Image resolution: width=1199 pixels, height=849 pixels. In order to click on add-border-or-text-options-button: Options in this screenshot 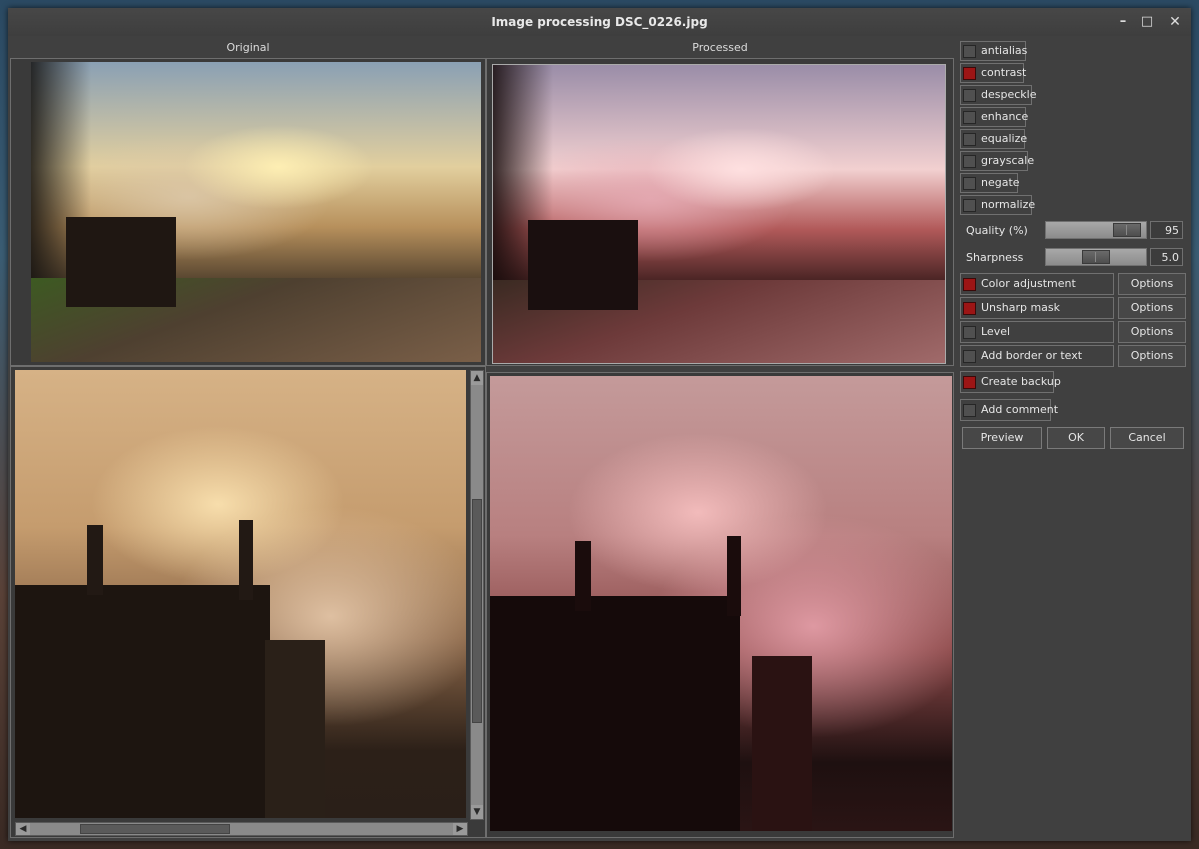, I will do `click(1152, 356)`.